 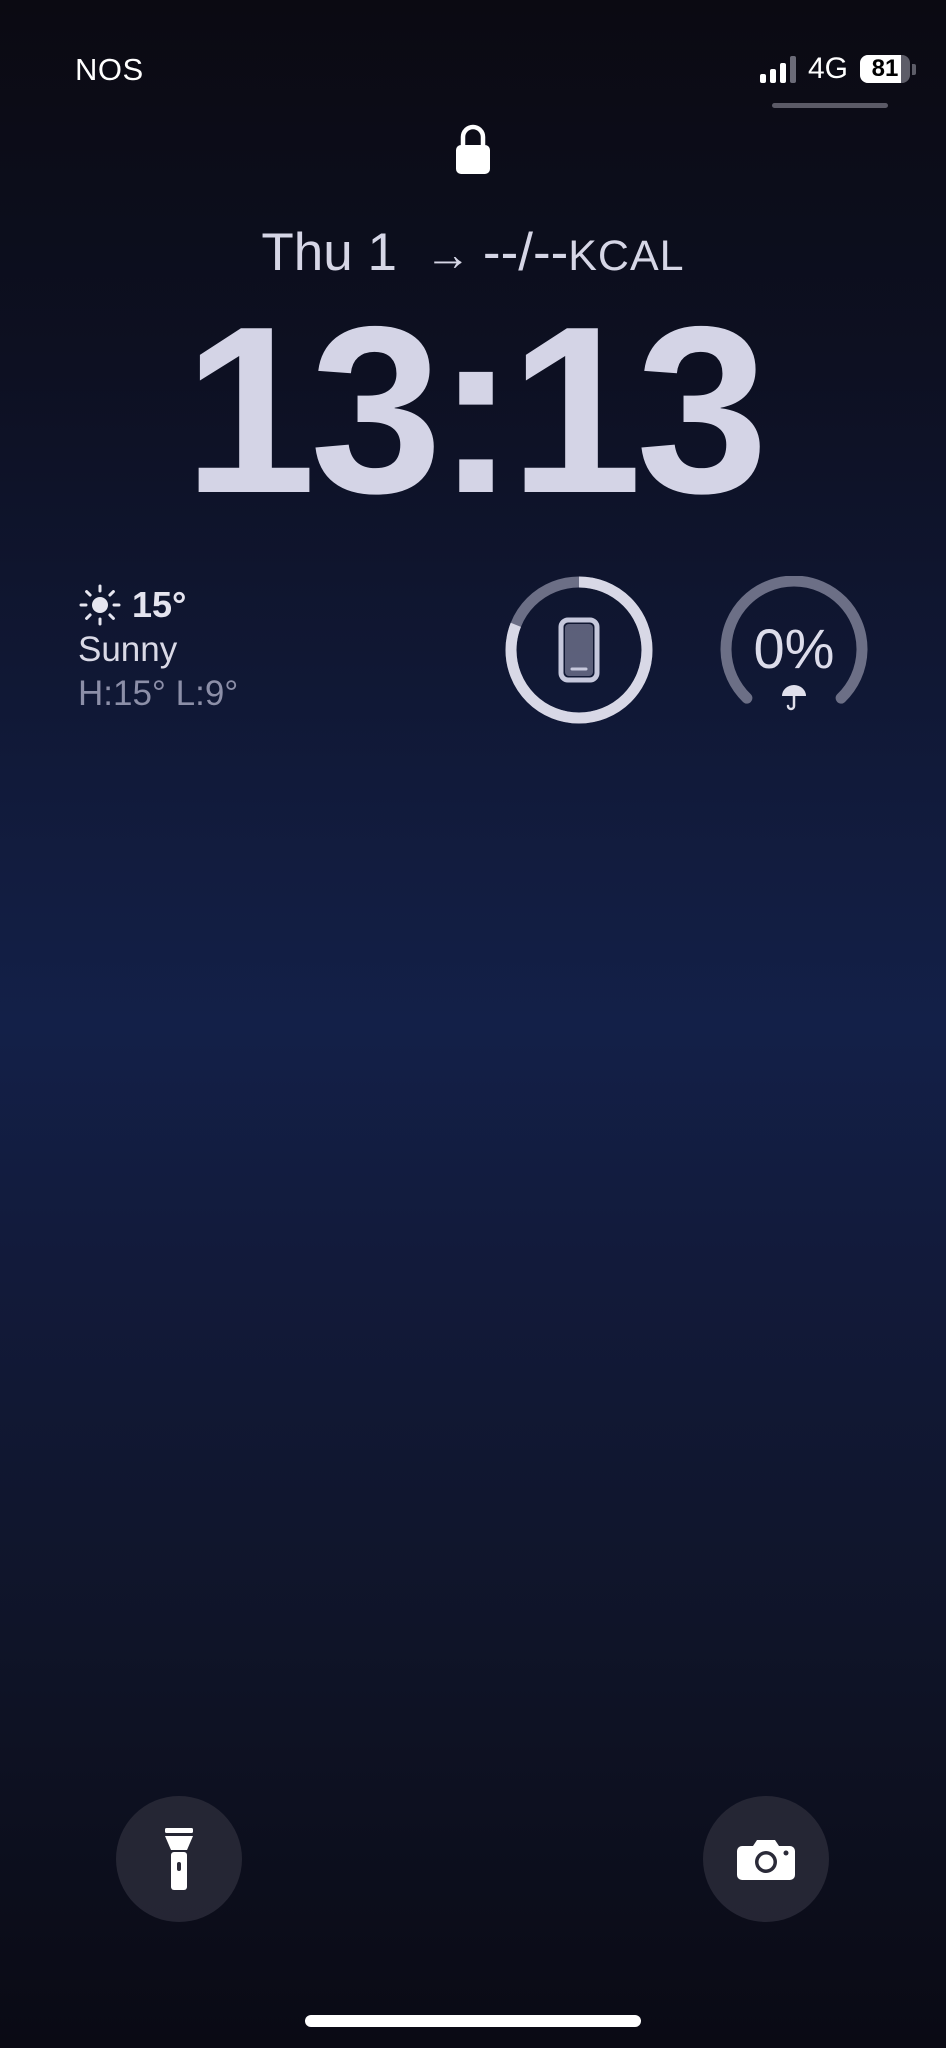 I want to click on camera-icon, so click(x=766, y=1860).